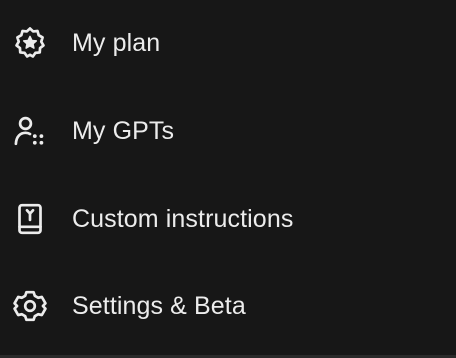  What do you see at coordinates (30, 306) in the screenshot?
I see `settings-gear-icon` at bounding box center [30, 306].